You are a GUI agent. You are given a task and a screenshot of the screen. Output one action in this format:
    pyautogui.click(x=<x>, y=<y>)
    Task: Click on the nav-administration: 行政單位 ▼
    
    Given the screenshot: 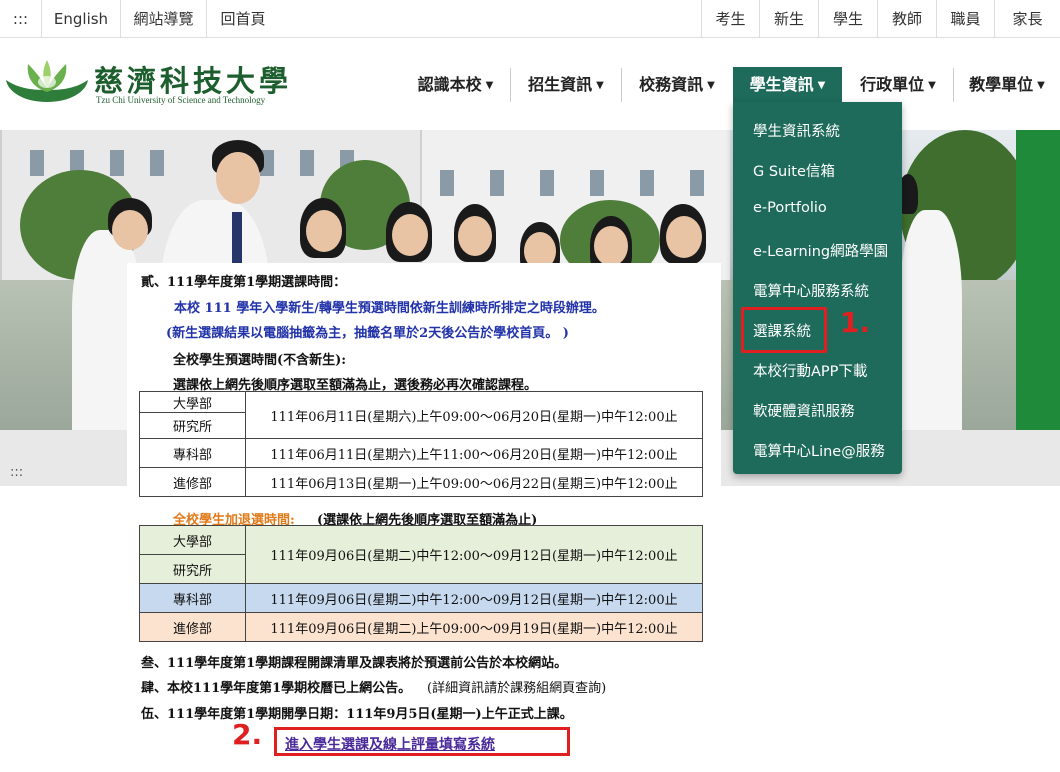 What is the action you would take?
    pyautogui.click(x=898, y=85)
    